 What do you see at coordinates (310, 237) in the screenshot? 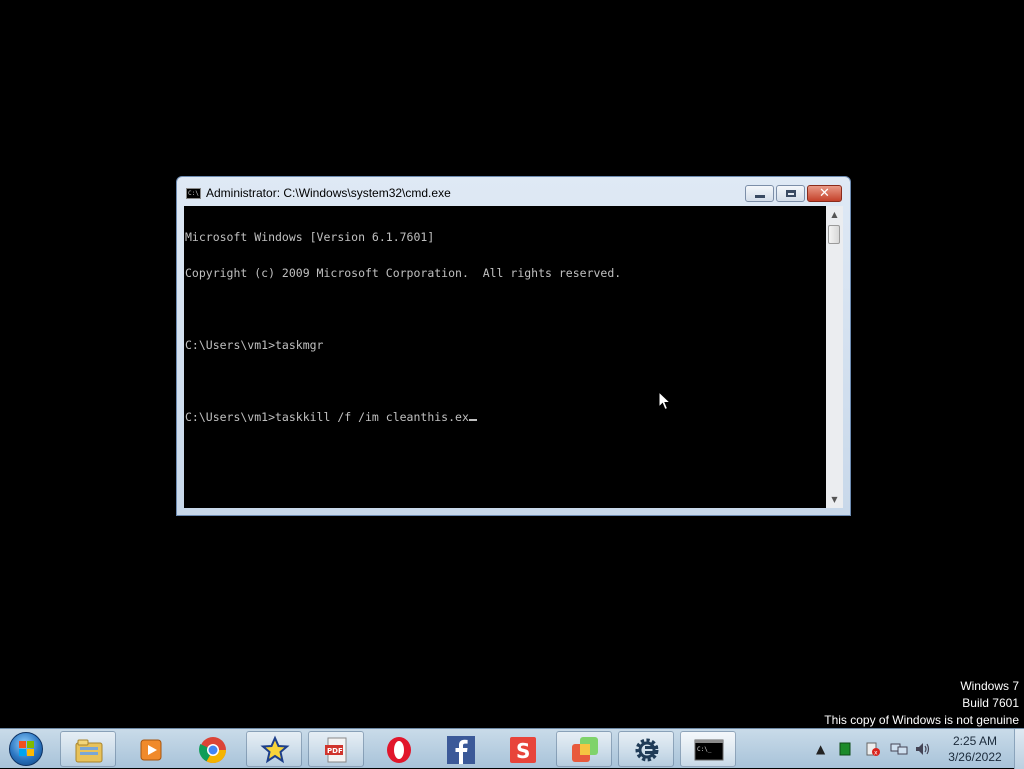
I see `console-line: Microsoft Windows [Version 6.1.7601]` at bounding box center [310, 237].